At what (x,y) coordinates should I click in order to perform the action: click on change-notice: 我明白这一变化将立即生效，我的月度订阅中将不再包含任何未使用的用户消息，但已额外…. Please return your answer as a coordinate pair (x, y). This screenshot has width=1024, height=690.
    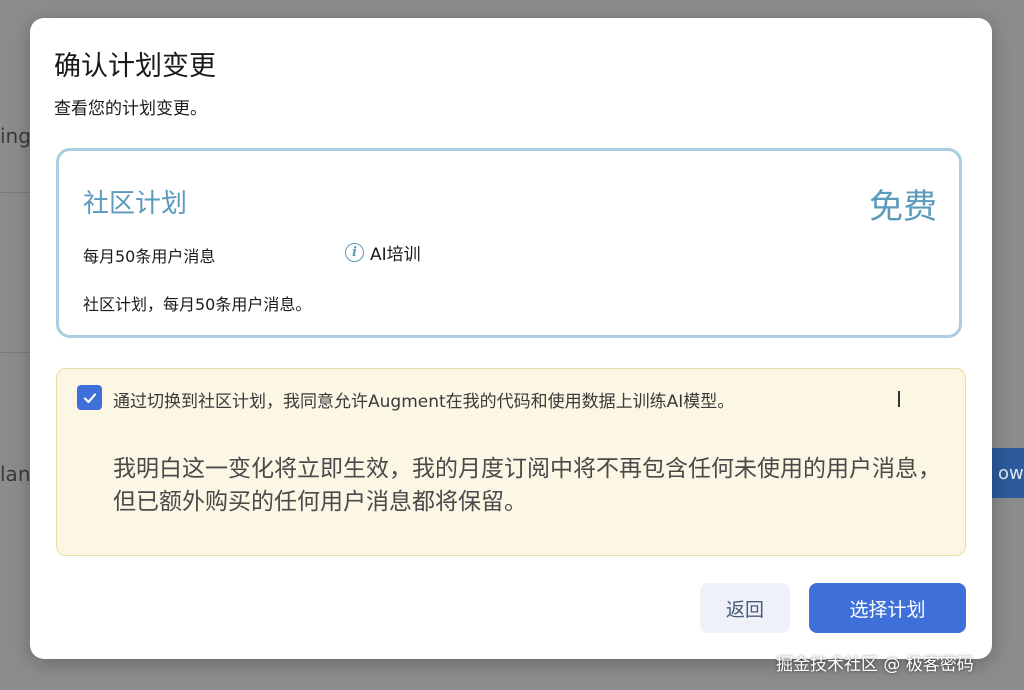
    Looking at the image, I should click on (527, 485).